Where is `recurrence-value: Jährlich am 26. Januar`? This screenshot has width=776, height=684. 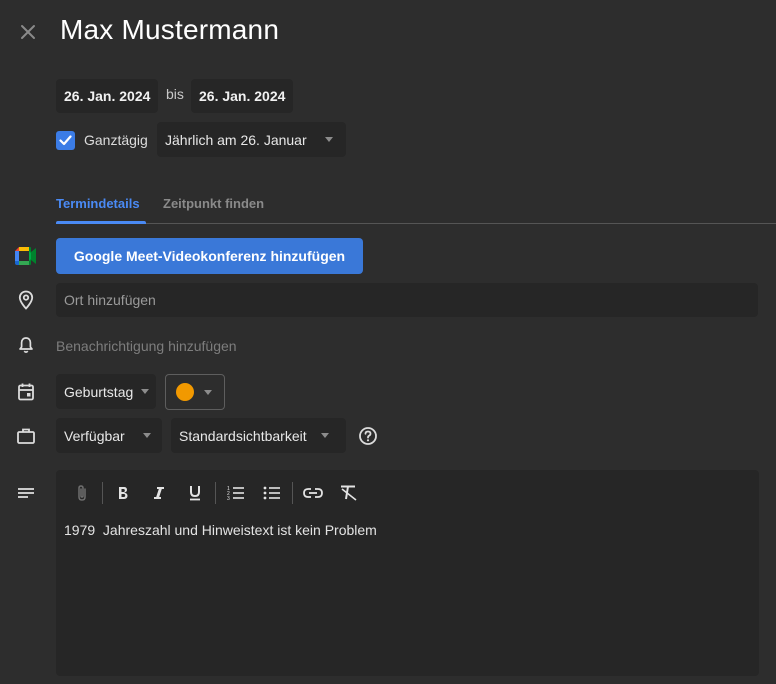
recurrence-value: Jährlich am 26. Januar is located at coordinates (236, 139).